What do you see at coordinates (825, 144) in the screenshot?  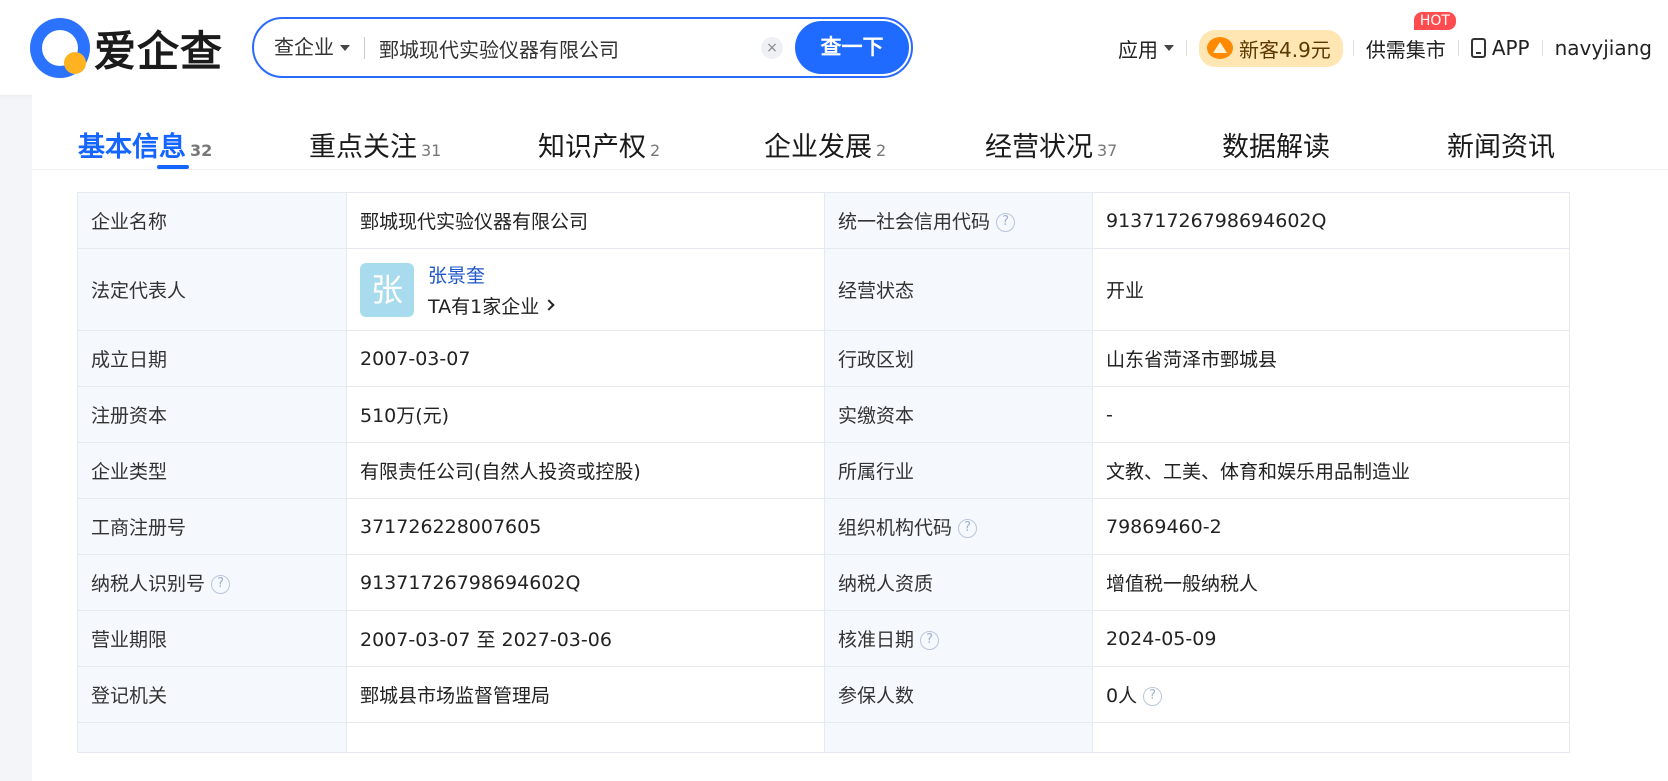 I see `tab-development: 企业发展 2` at bounding box center [825, 144].